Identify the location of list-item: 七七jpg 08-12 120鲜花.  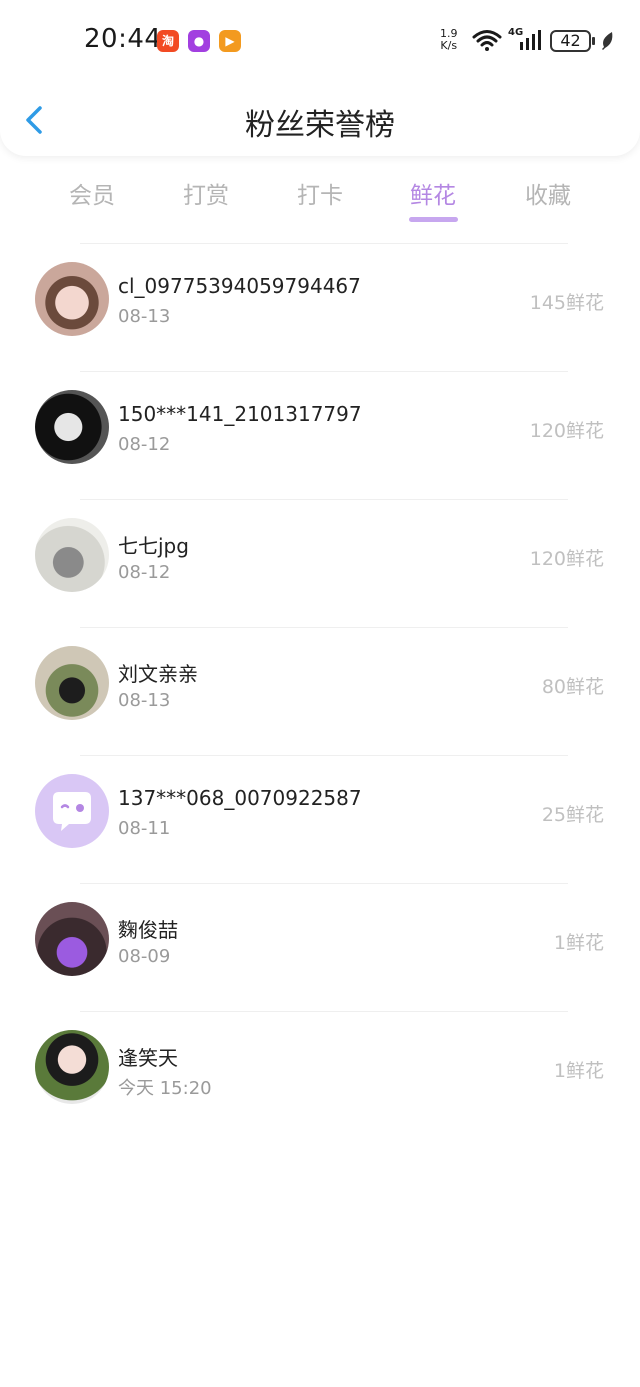
(320, 560).